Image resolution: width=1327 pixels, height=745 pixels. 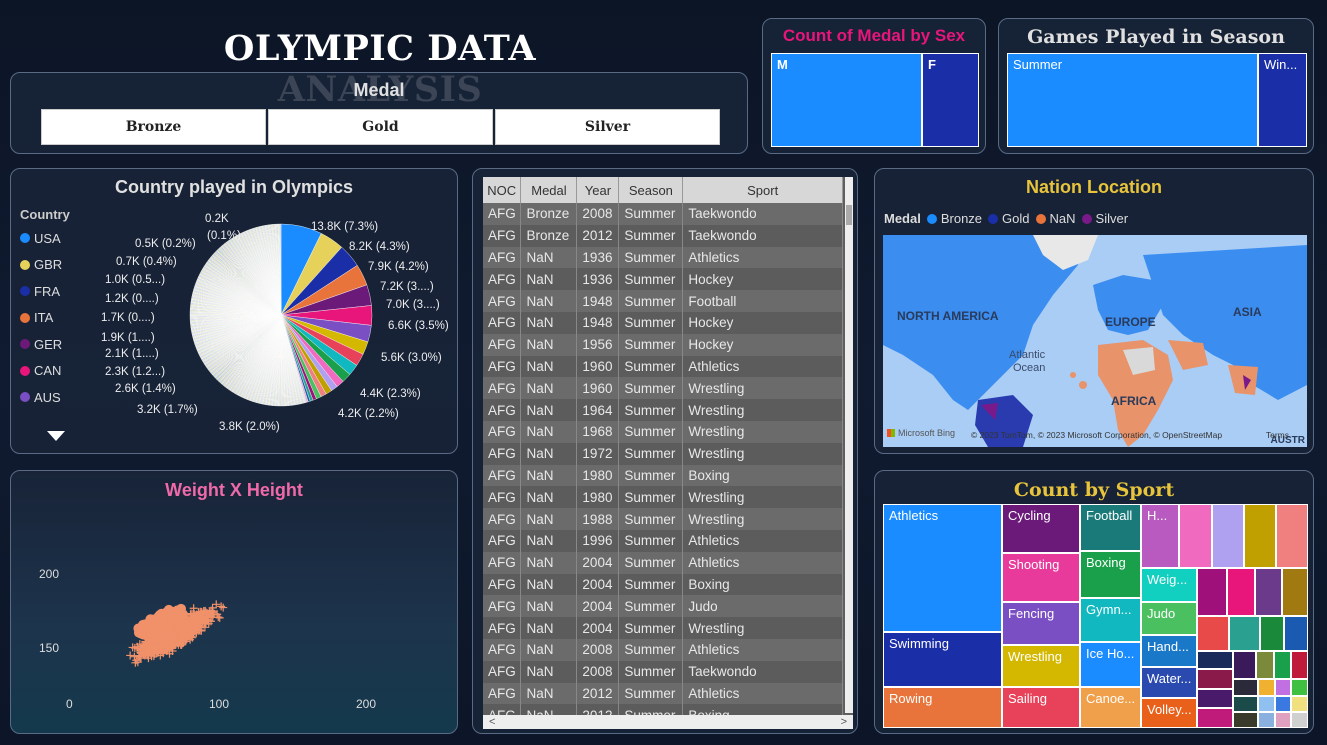 I want to click on table-row: AFG NaN 2008 Summer Taekwondo, so click(x=663, y=671).